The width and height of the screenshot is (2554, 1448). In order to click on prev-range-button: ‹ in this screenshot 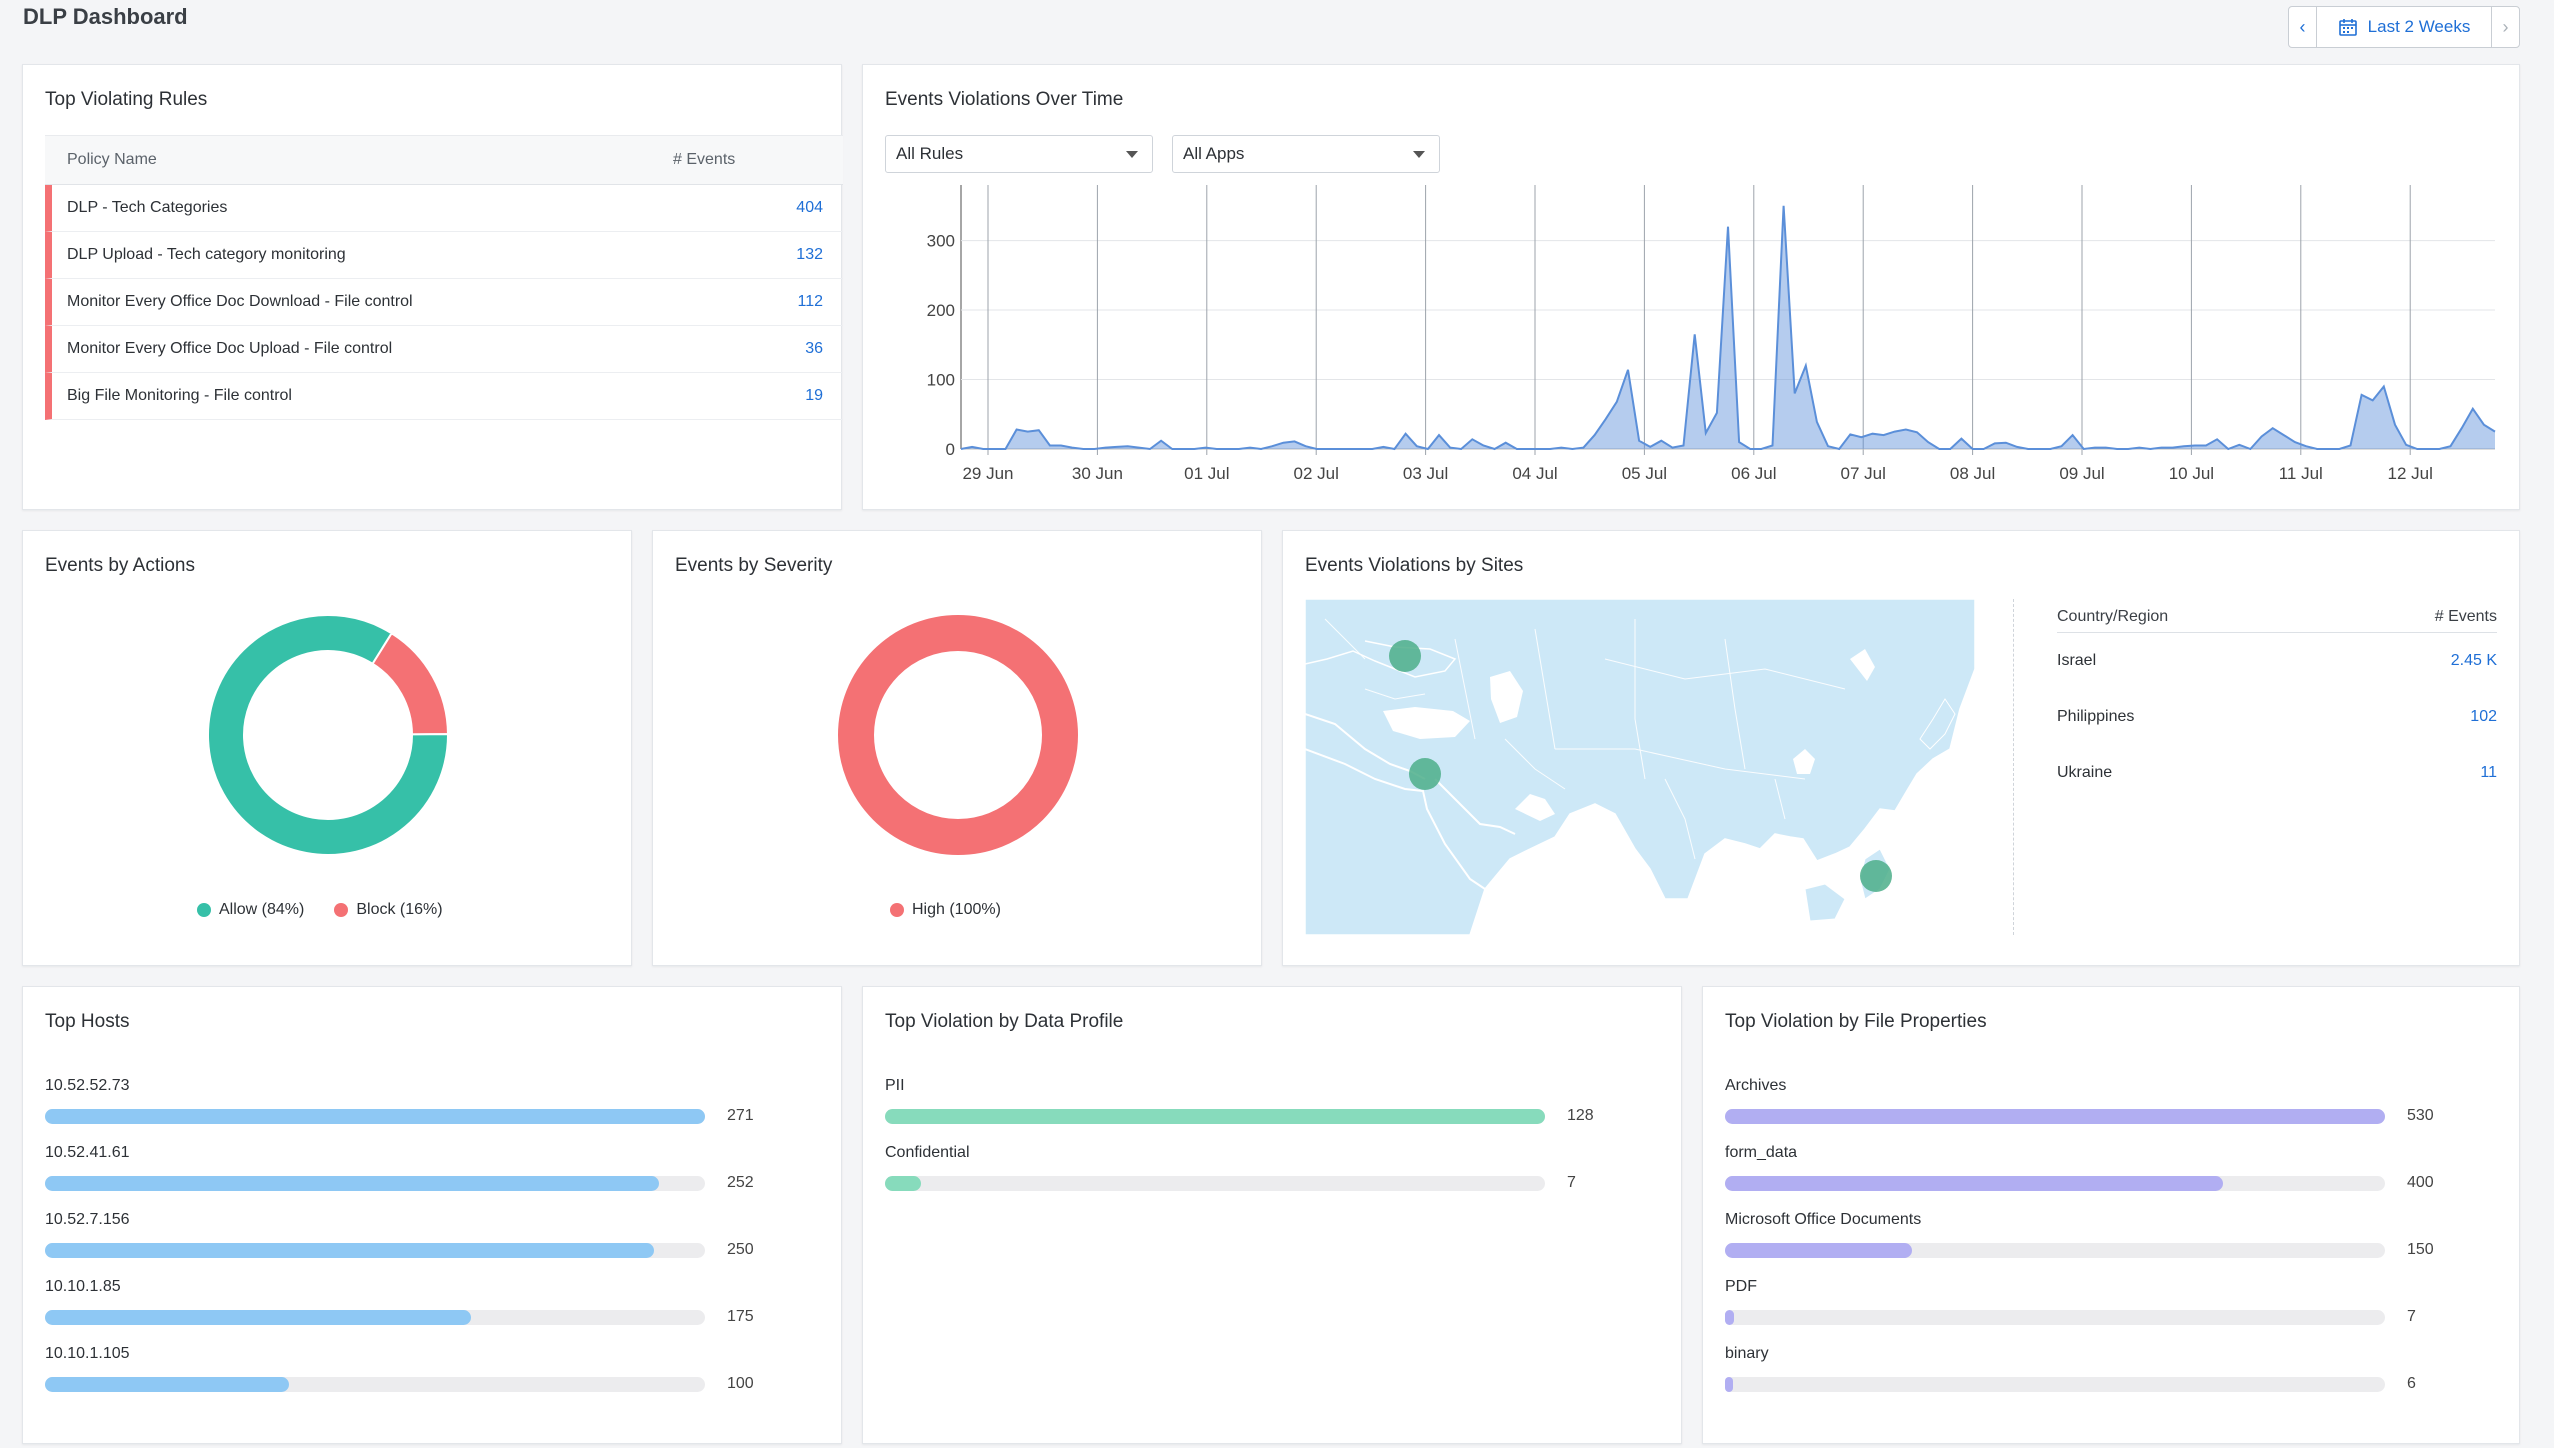, I will do `click(2303, 27)`.